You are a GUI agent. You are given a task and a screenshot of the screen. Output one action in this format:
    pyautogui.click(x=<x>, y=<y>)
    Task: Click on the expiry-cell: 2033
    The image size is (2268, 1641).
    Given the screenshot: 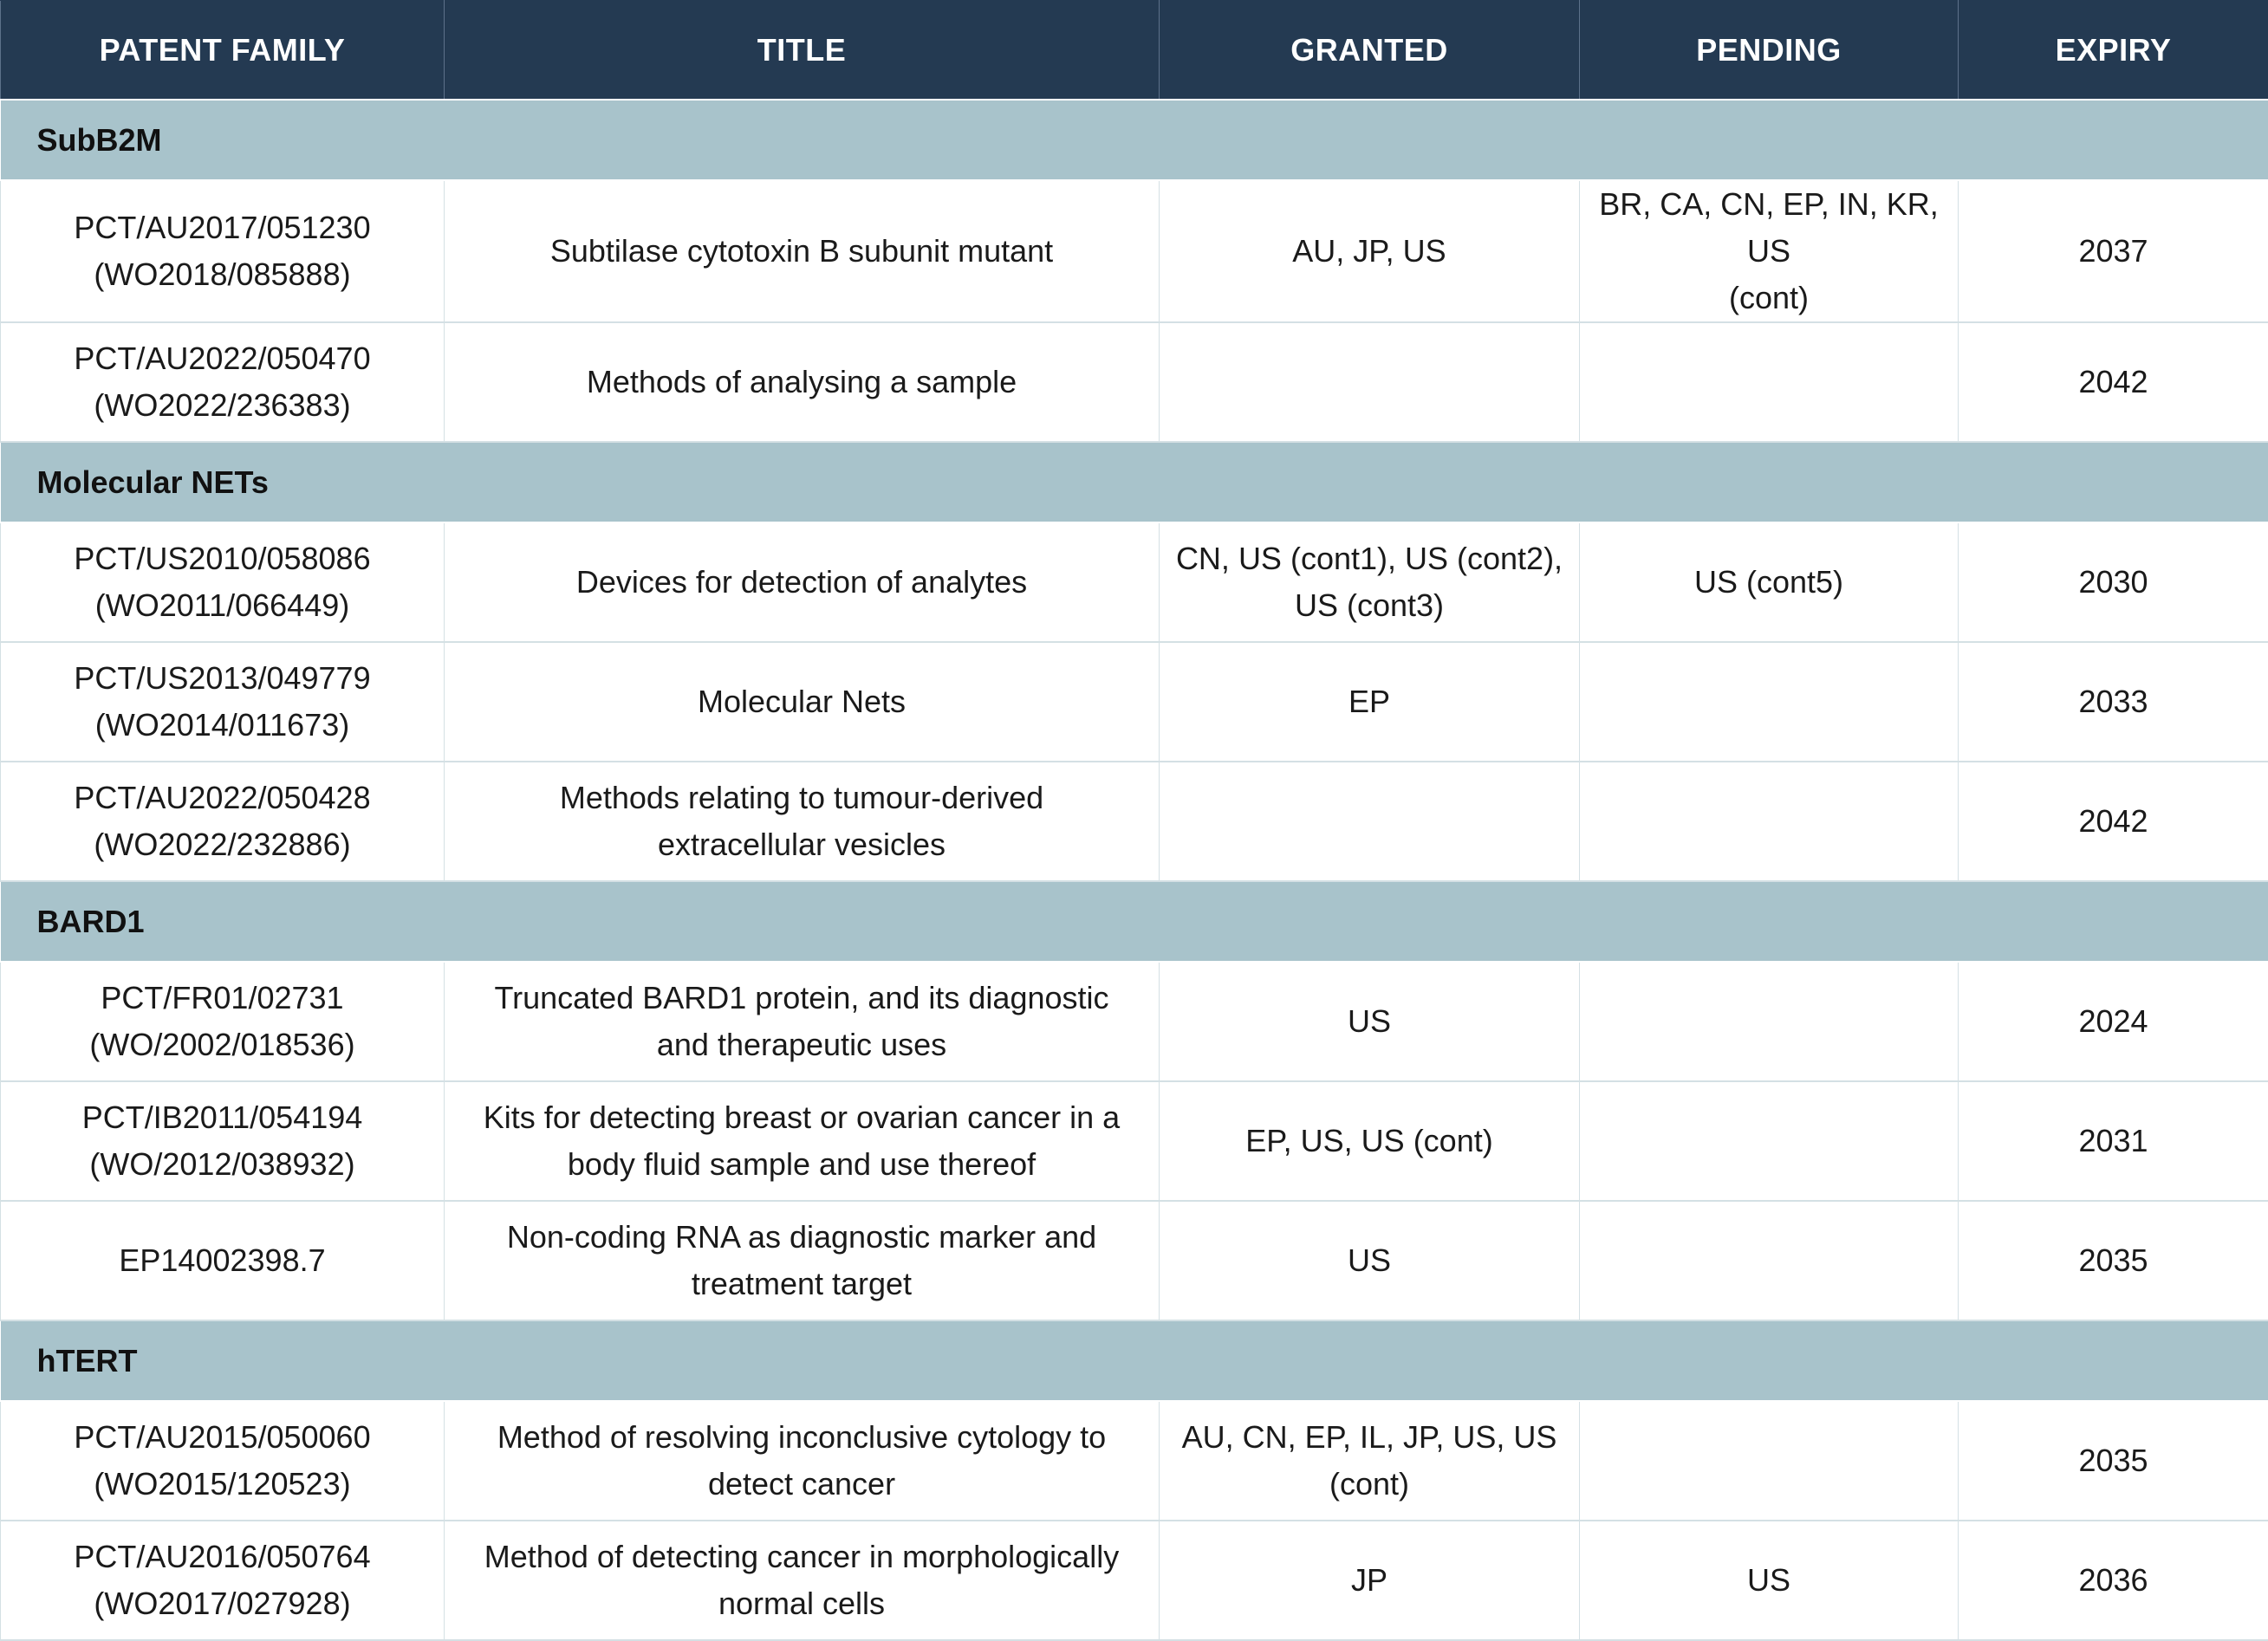 What is the action you would take?
    pyautogui.click(x=2113, y=702)
    